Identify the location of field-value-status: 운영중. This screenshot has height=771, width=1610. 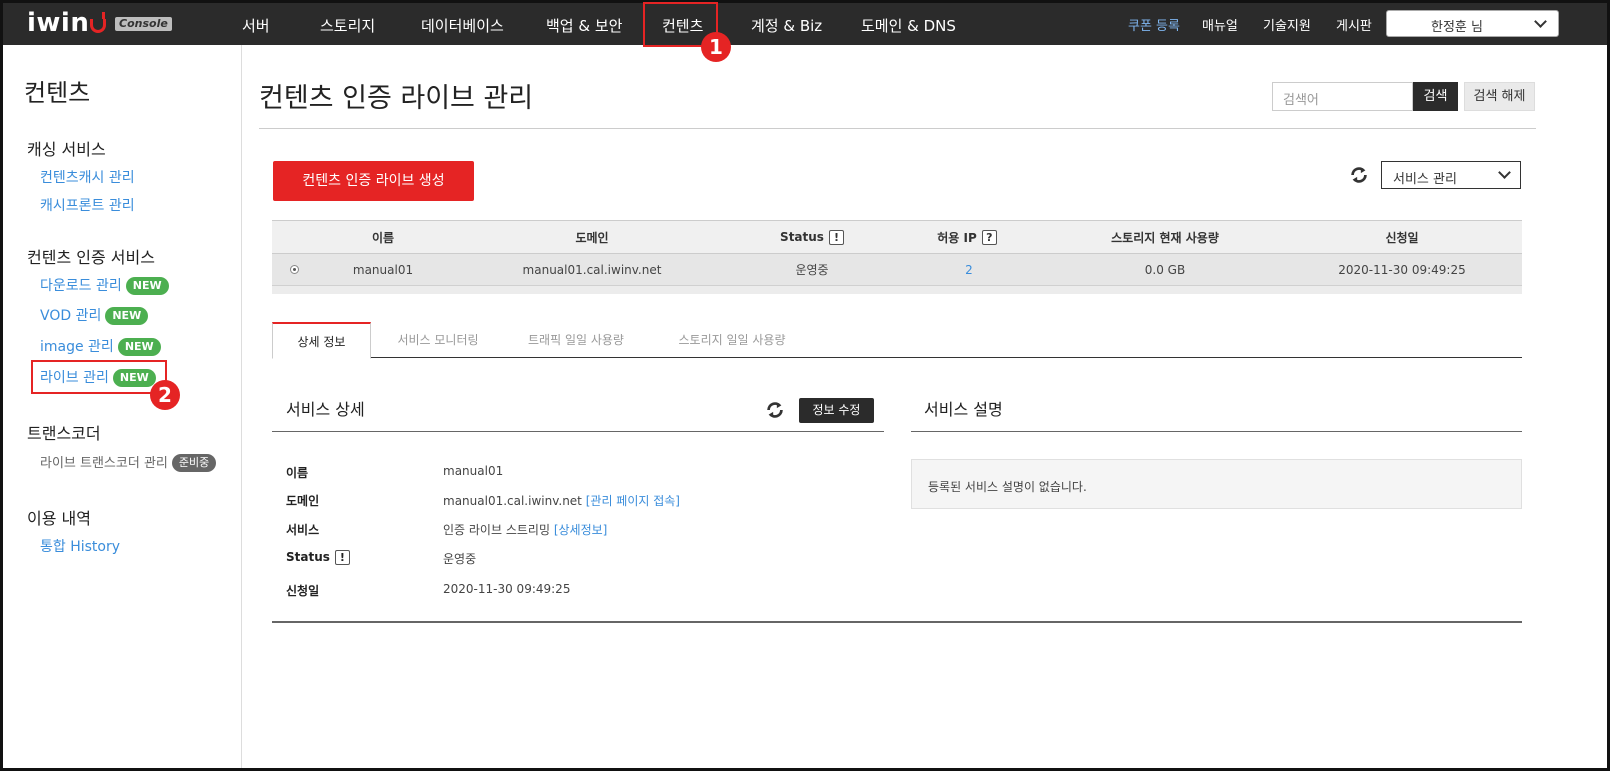
(460, 559).